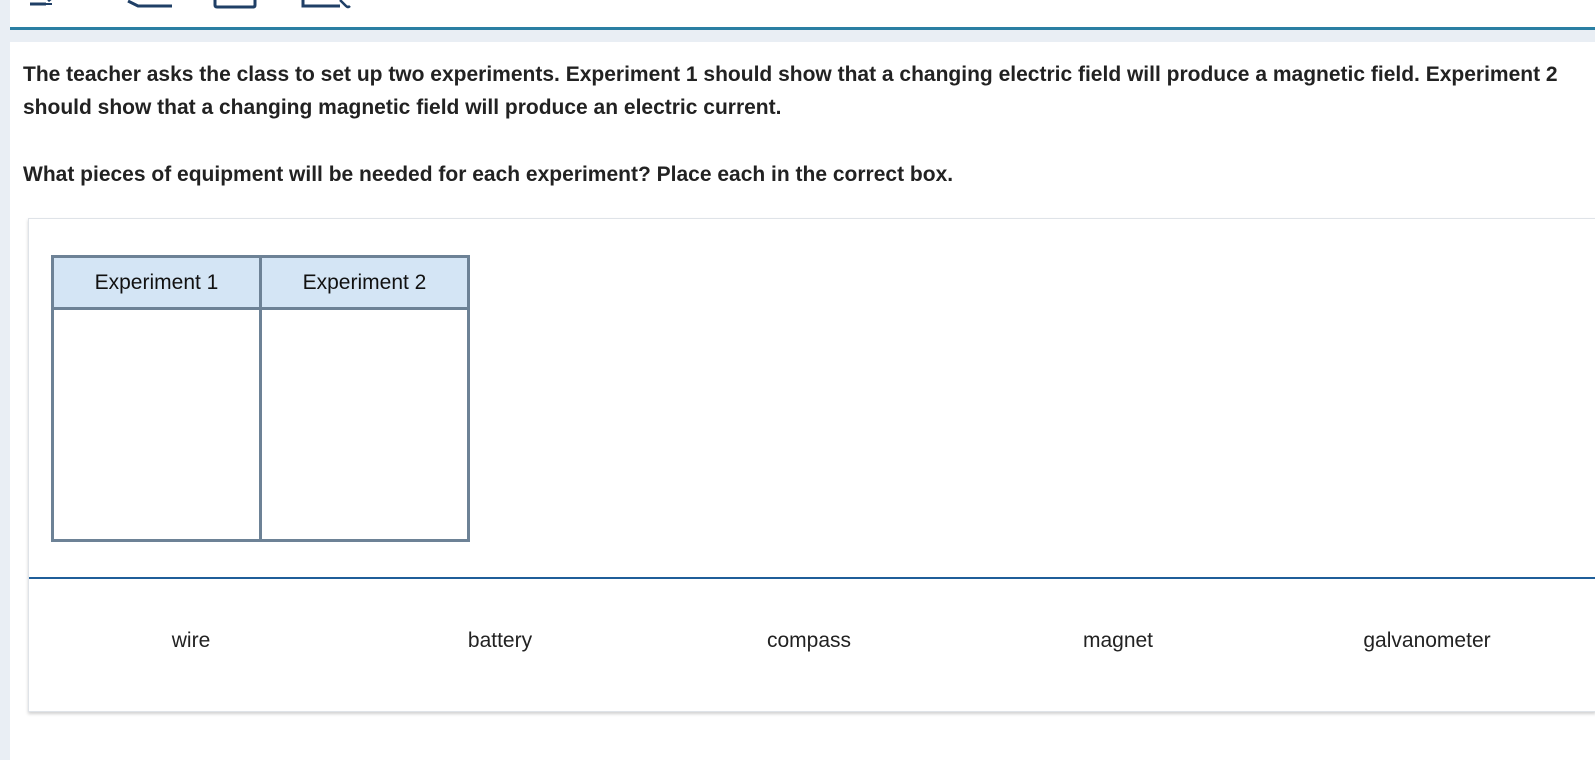 This screenshot has width=1595, height=760. What do you see at coordinates (802, 15) in the screenshot?
I see `toolbar` at bounding box center [802, 15].